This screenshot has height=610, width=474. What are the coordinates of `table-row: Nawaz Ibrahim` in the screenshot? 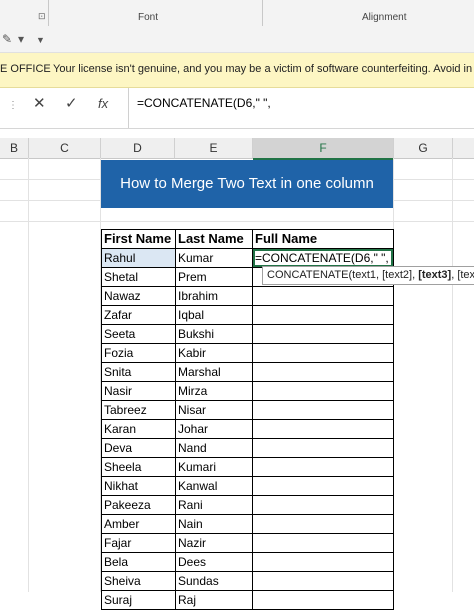 It's located at (247, 296).